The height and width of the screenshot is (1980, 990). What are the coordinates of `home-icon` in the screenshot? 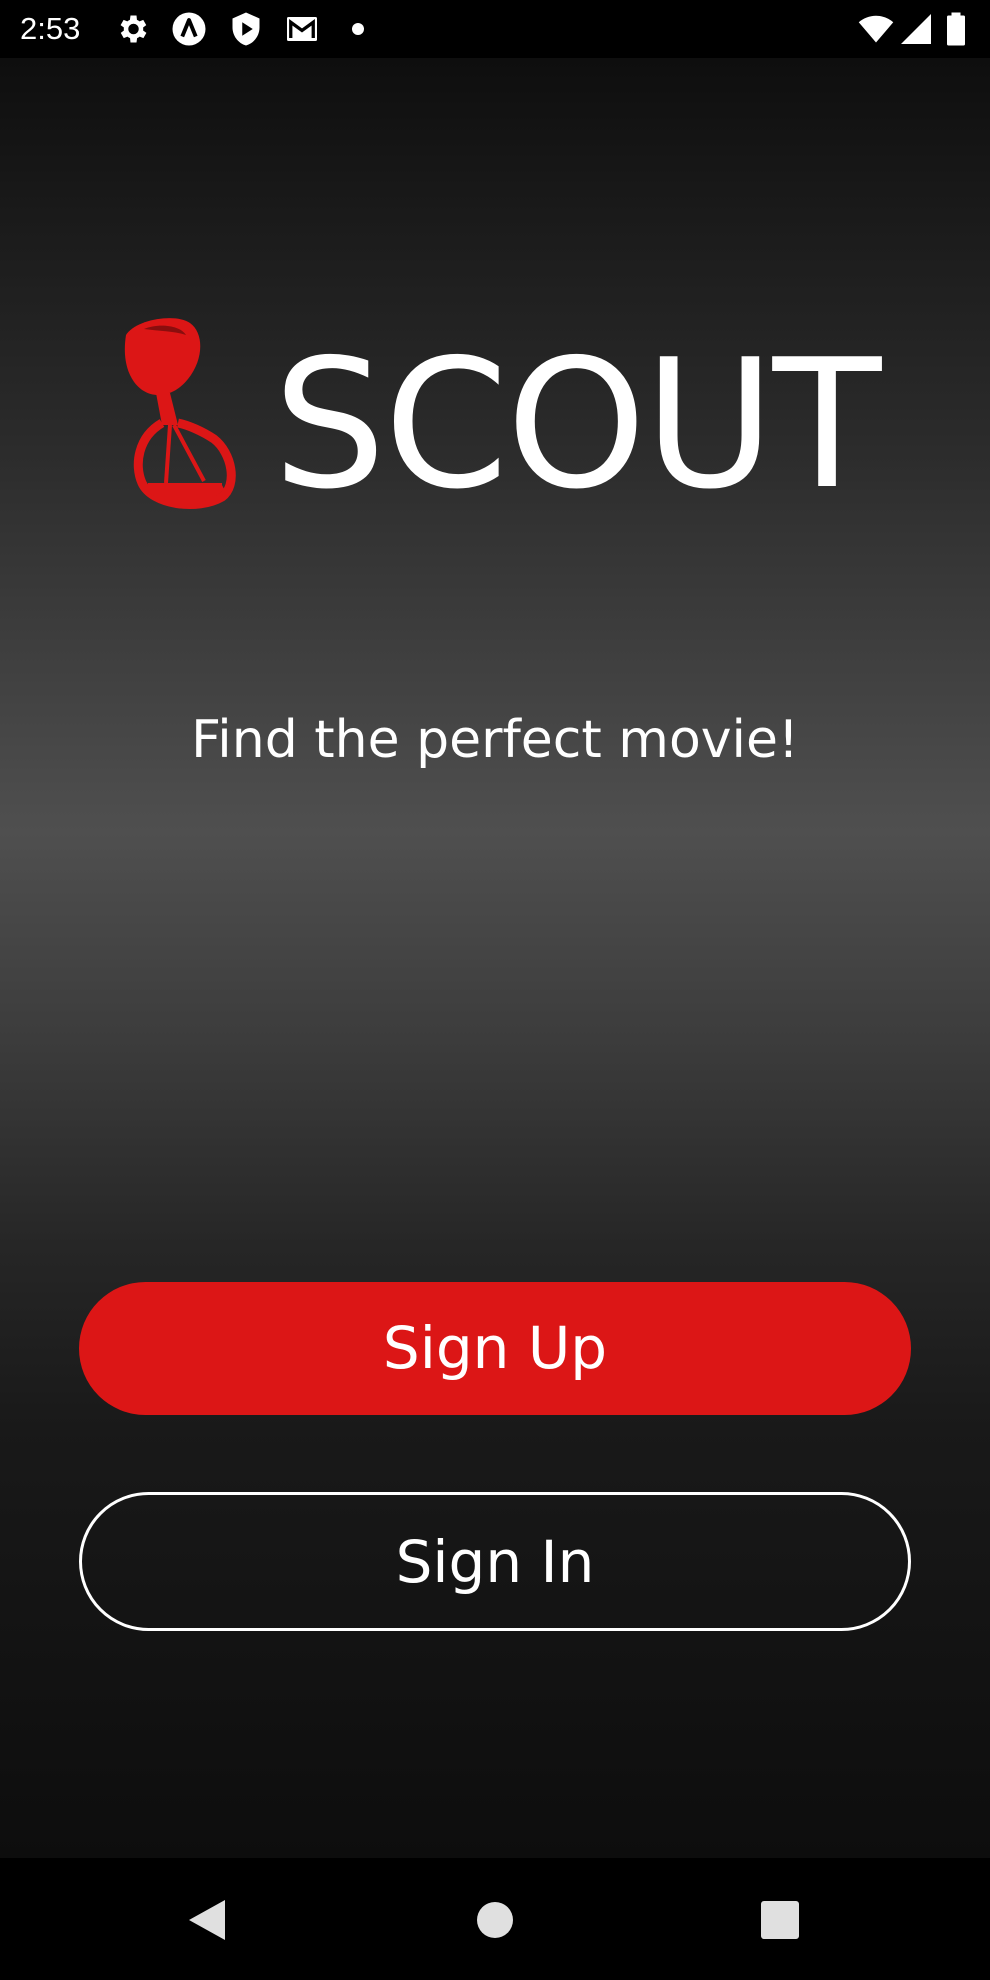 It's located at (495, 1920).